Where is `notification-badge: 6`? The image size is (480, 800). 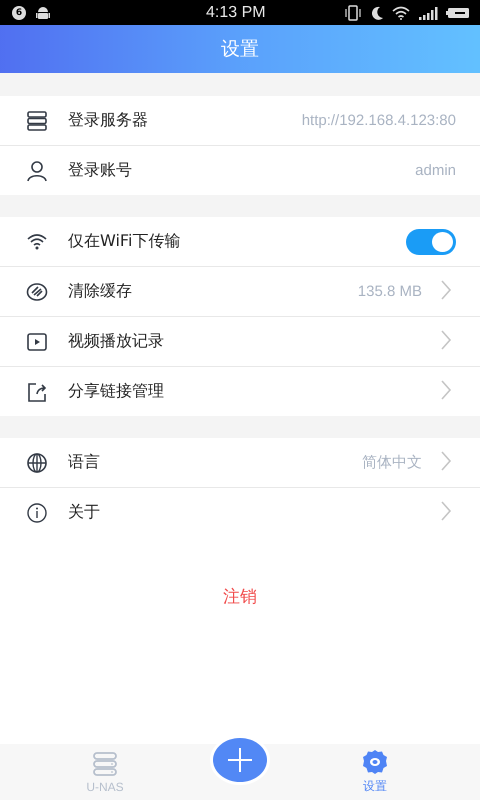 notification-badge: 6 is located at coordinates (19, 13).